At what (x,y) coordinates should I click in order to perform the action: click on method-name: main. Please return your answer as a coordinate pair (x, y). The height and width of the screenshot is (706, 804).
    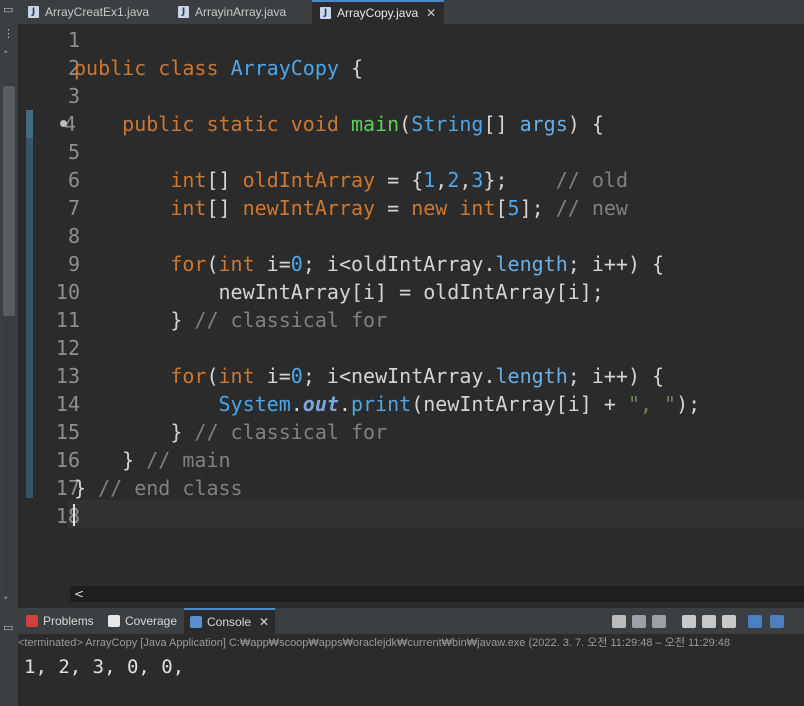
    Looking at the image, I should click on (375, 124).